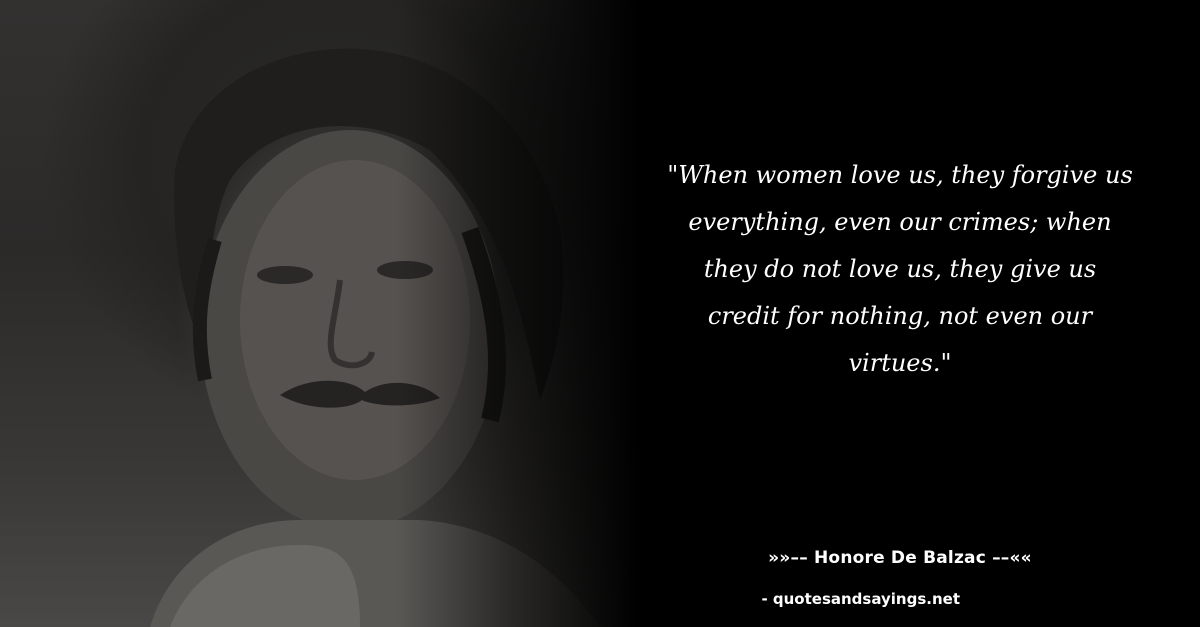 Image resolution: width=1200 pixels, height=627 pixels. What do you see at coordinates (900, 175) in the screenshot?
I see `quote-line: "When women love us, they forgive us` at bounding box center [900, 175].